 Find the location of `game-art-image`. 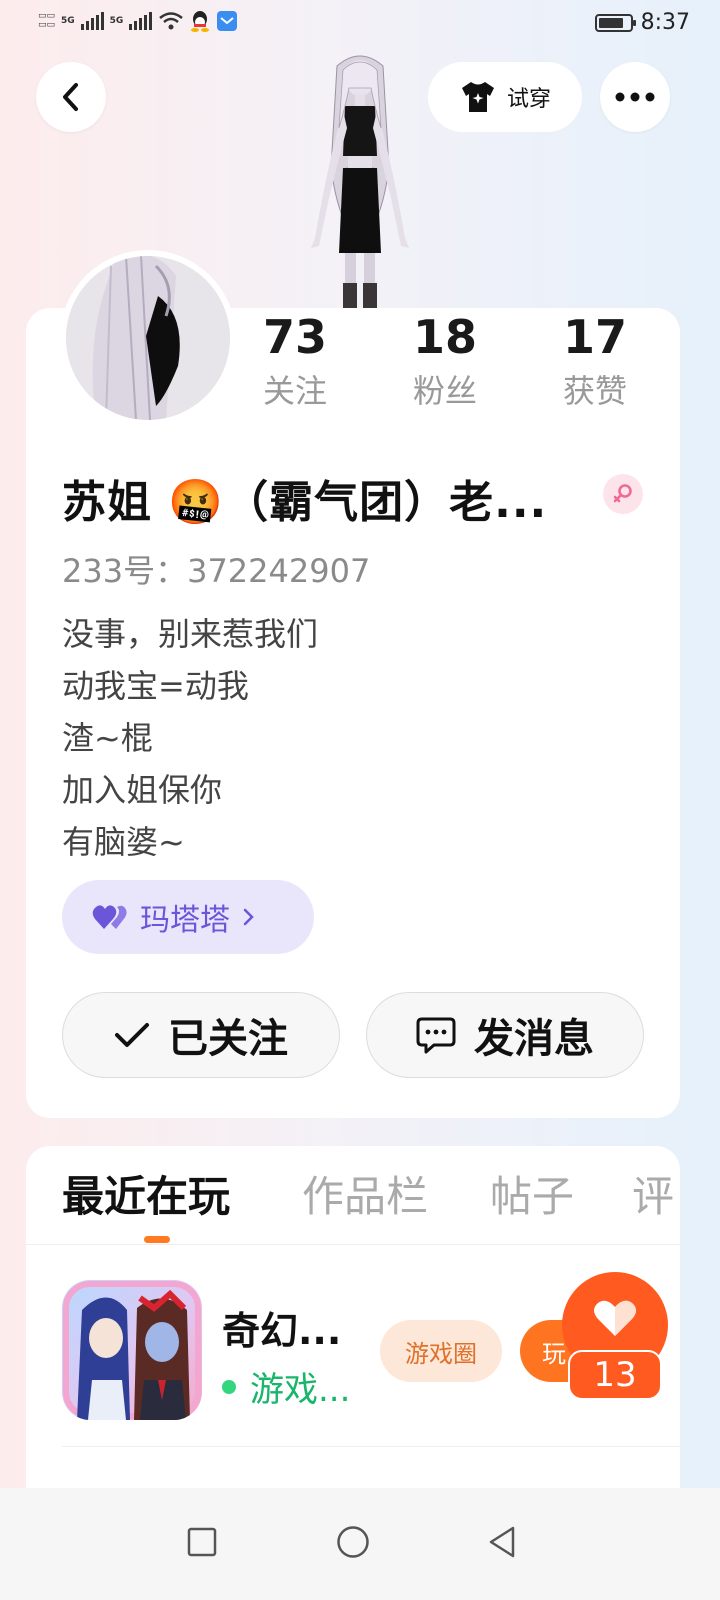

game-art-image is located at coordinates (132, 1350).